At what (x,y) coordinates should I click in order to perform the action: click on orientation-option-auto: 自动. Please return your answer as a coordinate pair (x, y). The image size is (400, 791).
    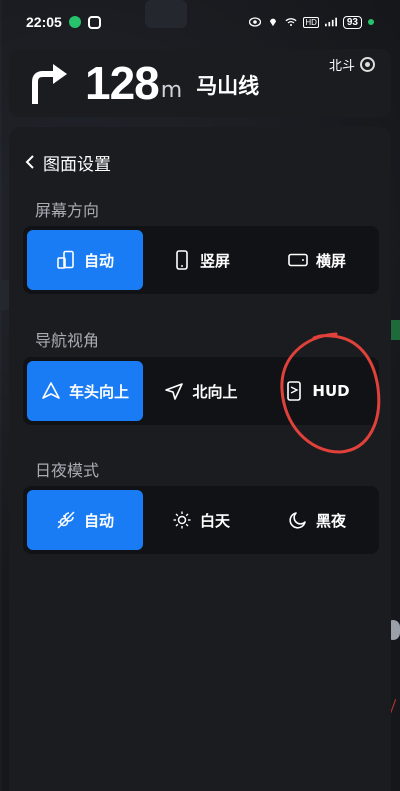
    Looking at the image, I should click on (85, 260).